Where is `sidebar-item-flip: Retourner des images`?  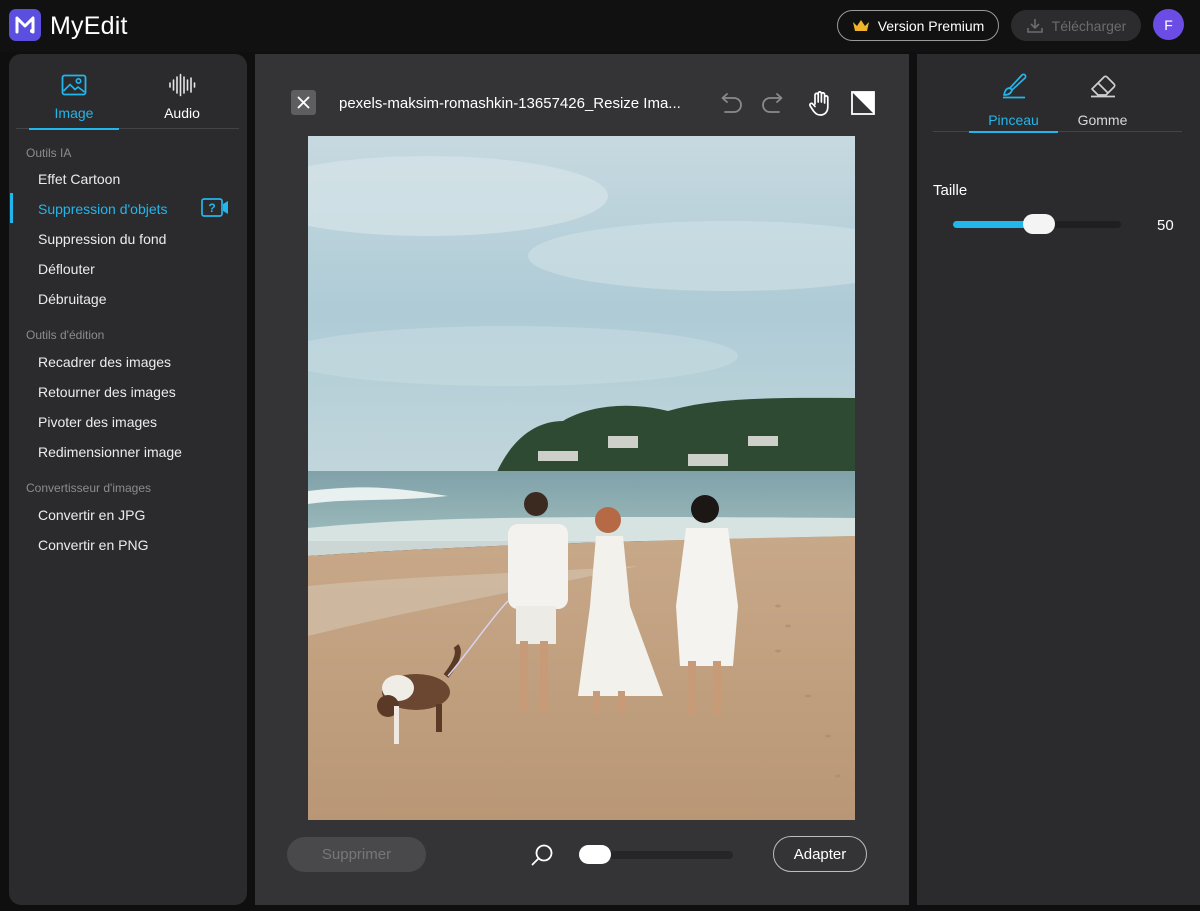
sidebar-item-flip: Retourner des images is located at coordinates (107, 392).